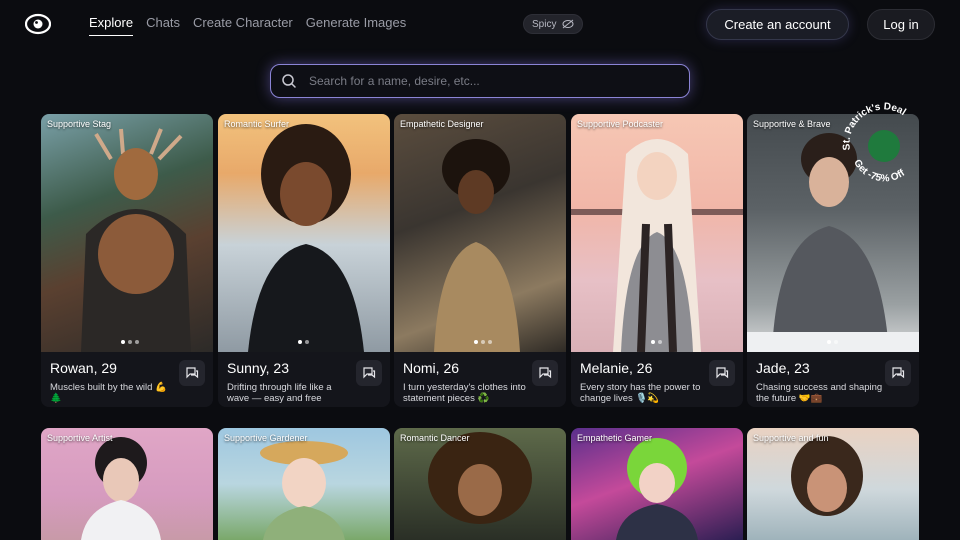 The height and width of the screenshot is (540, 960). What do you see at coordinates (266, 438) in the screenshot?
I see `character-tag: Supportive Gardener` at bounding box center [266, 438].